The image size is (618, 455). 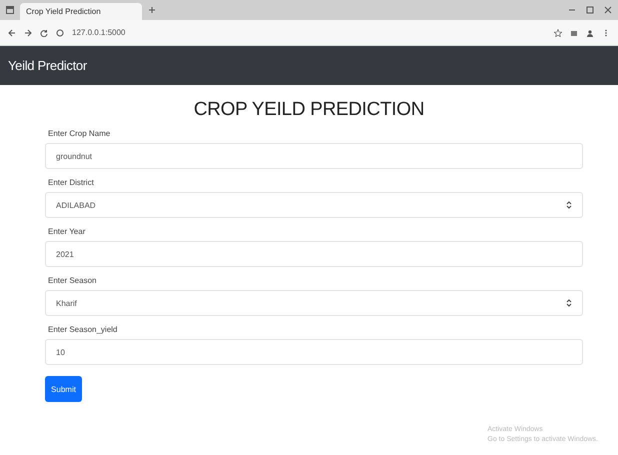 I want to click on submit-button: Submit, so click(x=63, y=389).